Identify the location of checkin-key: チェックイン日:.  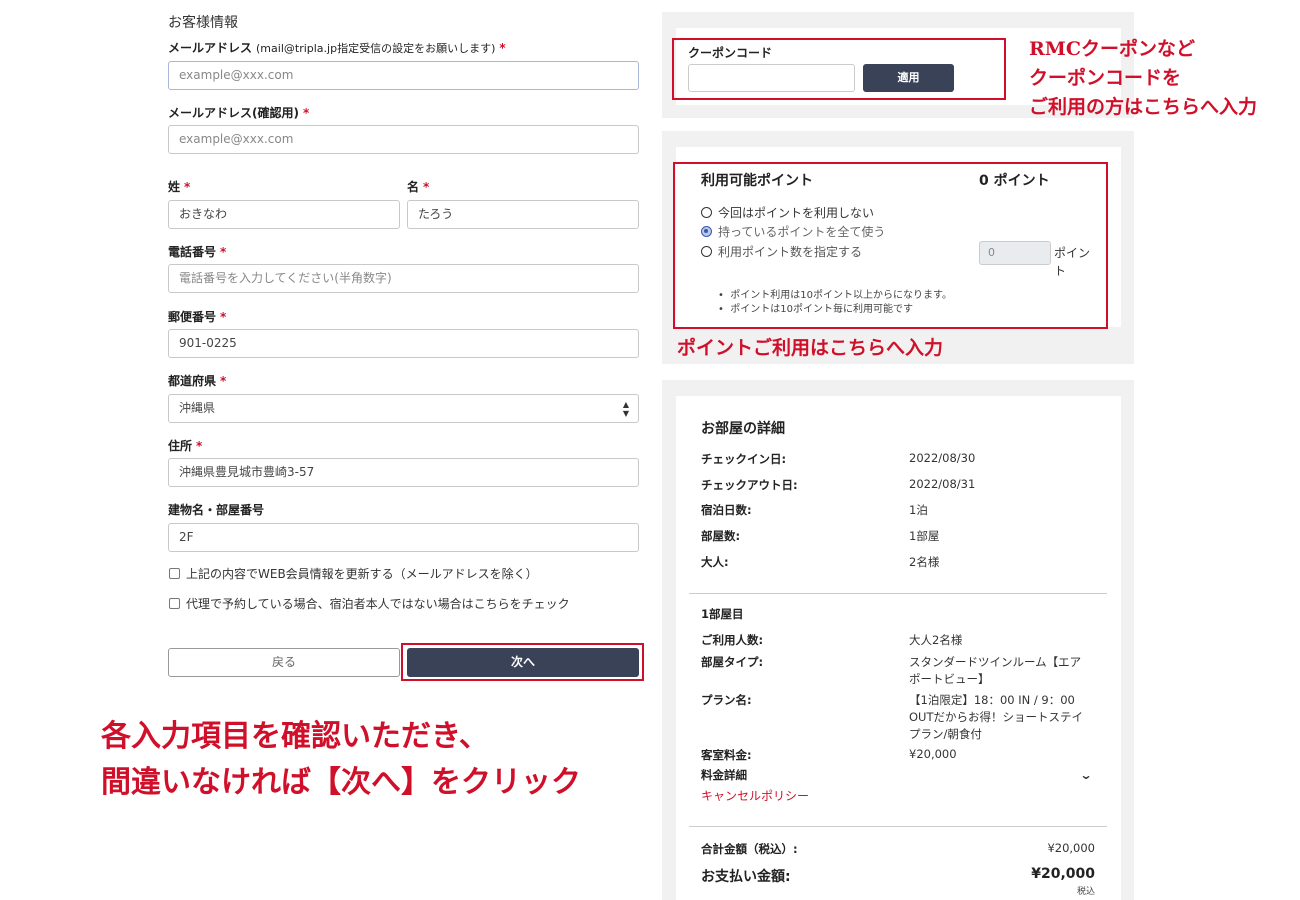
(744, 459).